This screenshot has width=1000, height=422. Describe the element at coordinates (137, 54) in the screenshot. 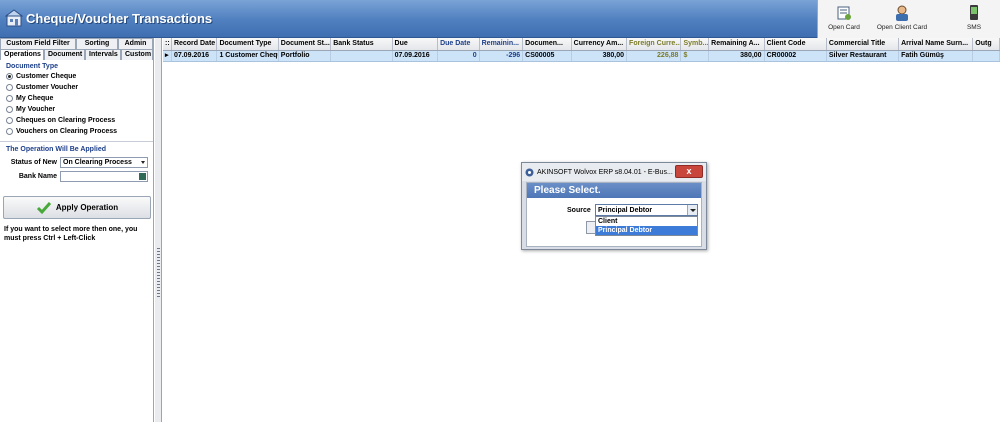

I see `tab-custom: Custom` at that location.